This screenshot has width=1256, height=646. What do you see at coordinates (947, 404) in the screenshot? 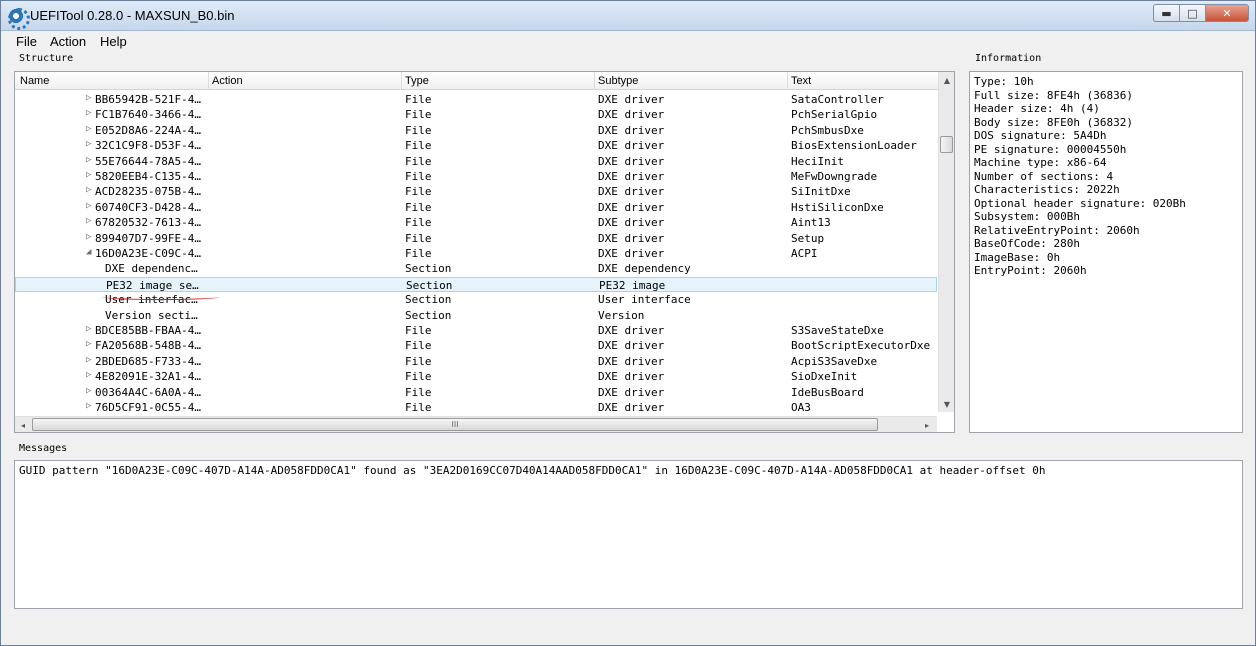
I see `scroll-down-arrow-icon: ▼` at bounding box center [947, 404].